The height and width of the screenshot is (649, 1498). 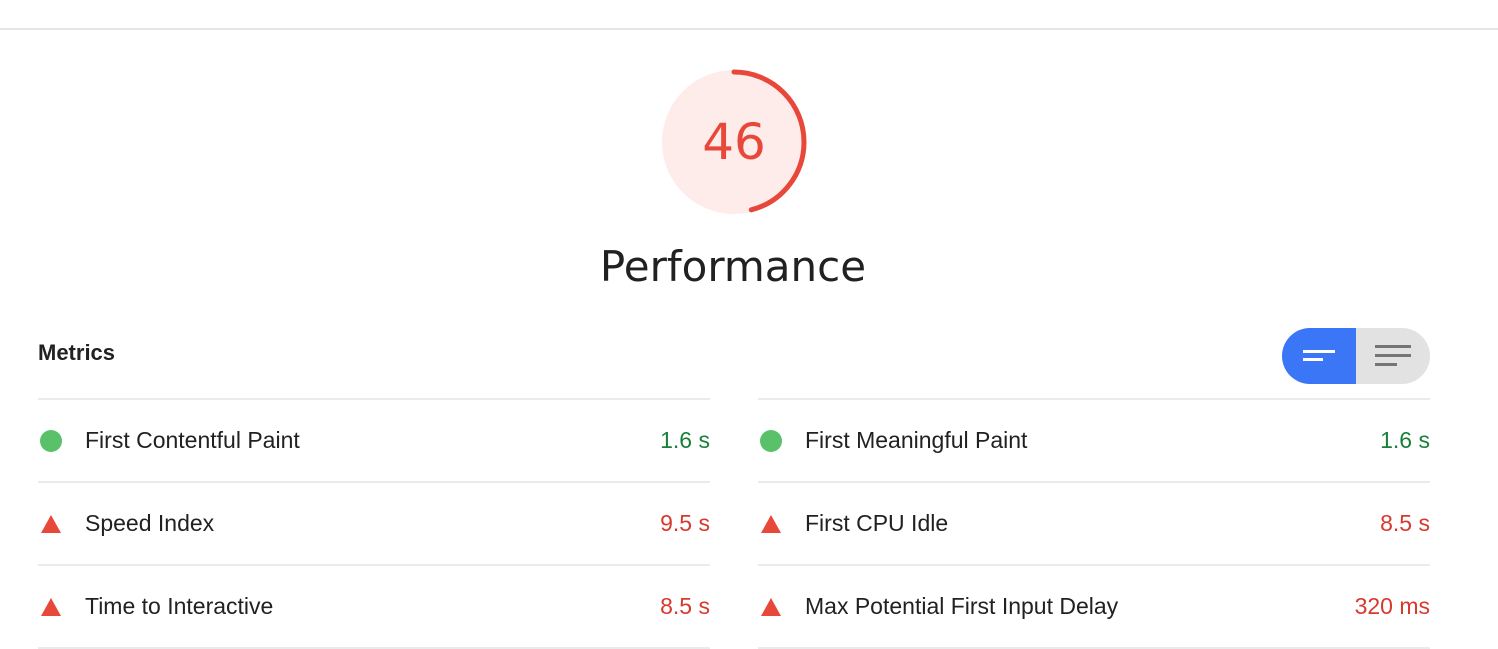 I want to click on metric-name: Time to Interactive, so click(x=179, y=606).